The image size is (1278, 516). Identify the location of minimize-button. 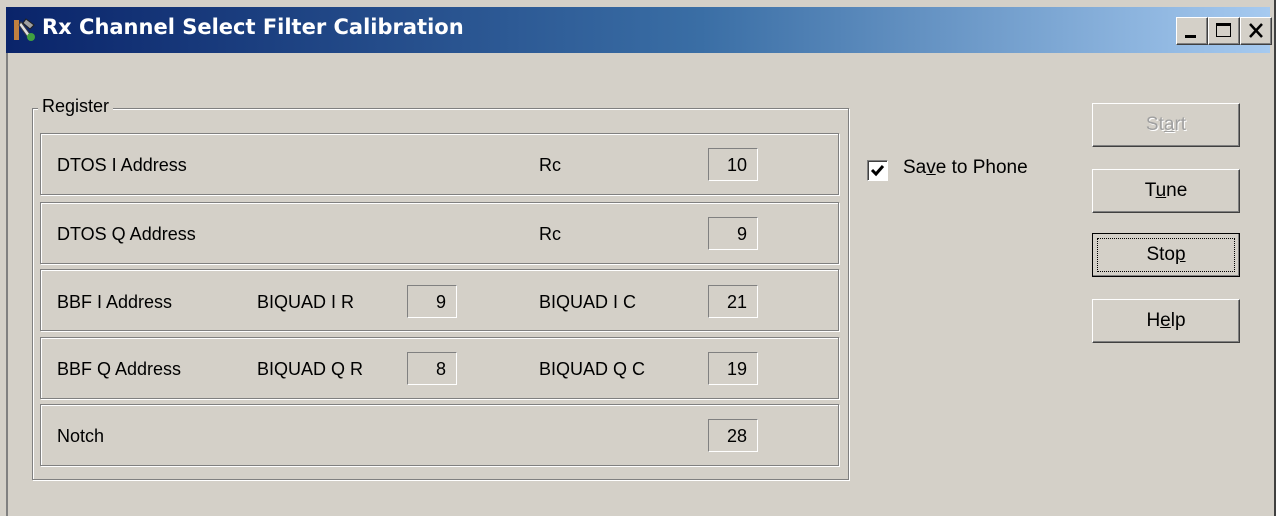
(1192, 31).